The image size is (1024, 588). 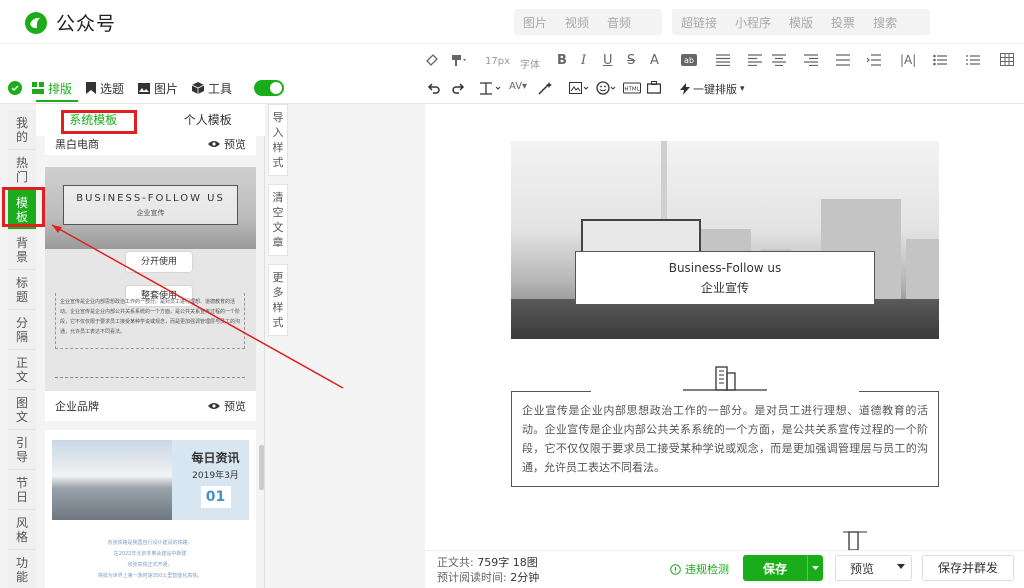 What do you see at coordinates (874, 60) in the screenshot?
I see `indent-icon` at bounding box center [874, 60].